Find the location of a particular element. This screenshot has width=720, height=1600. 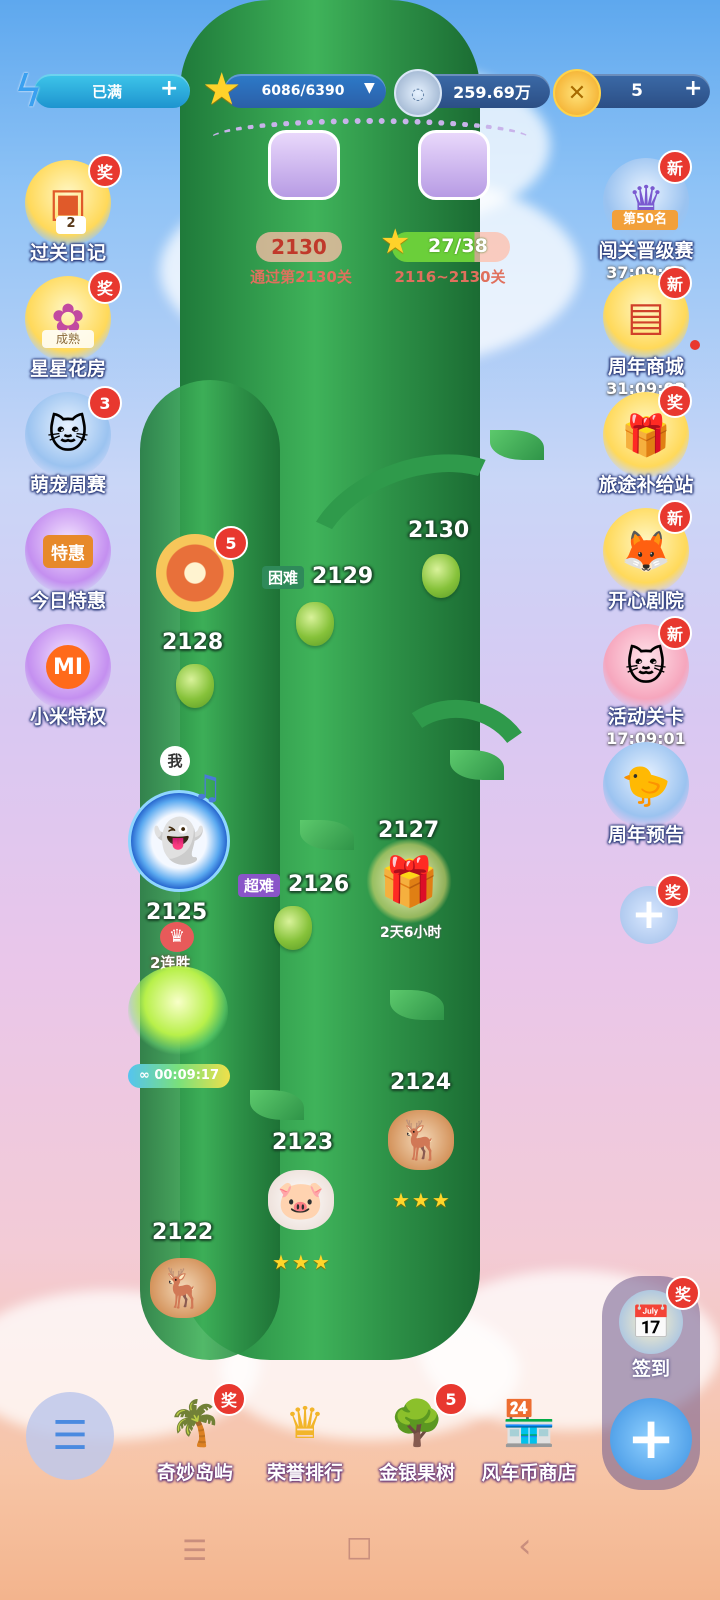

daily-deal-button: 特惠 今日特惠 is located at coordinates (68, 563).